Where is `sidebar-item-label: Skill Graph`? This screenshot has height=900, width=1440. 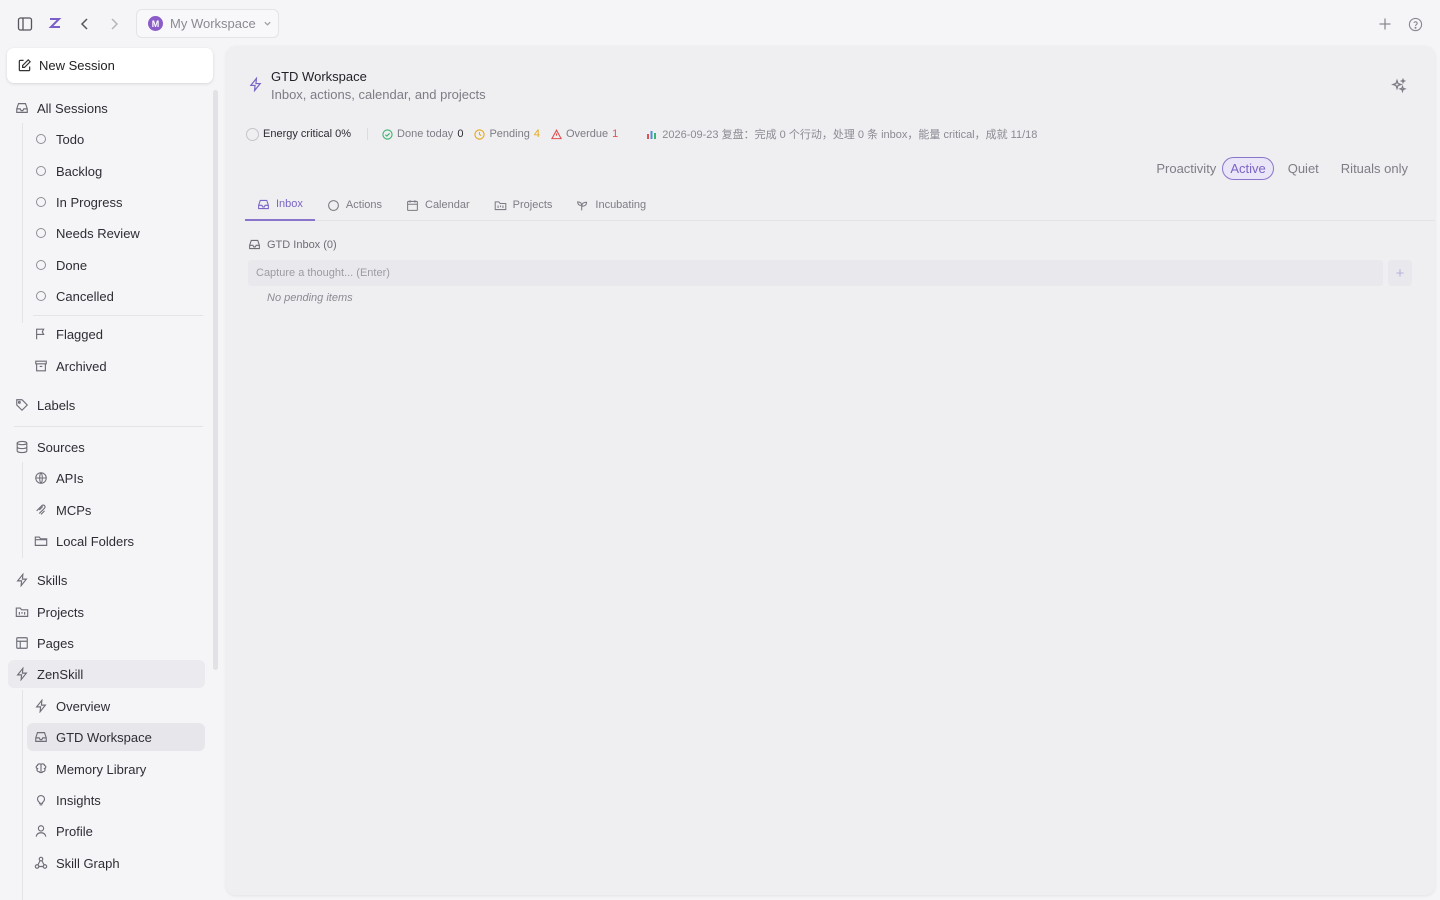 sidebar-item-label: Skill Graph is located at coordinates (88, 863).